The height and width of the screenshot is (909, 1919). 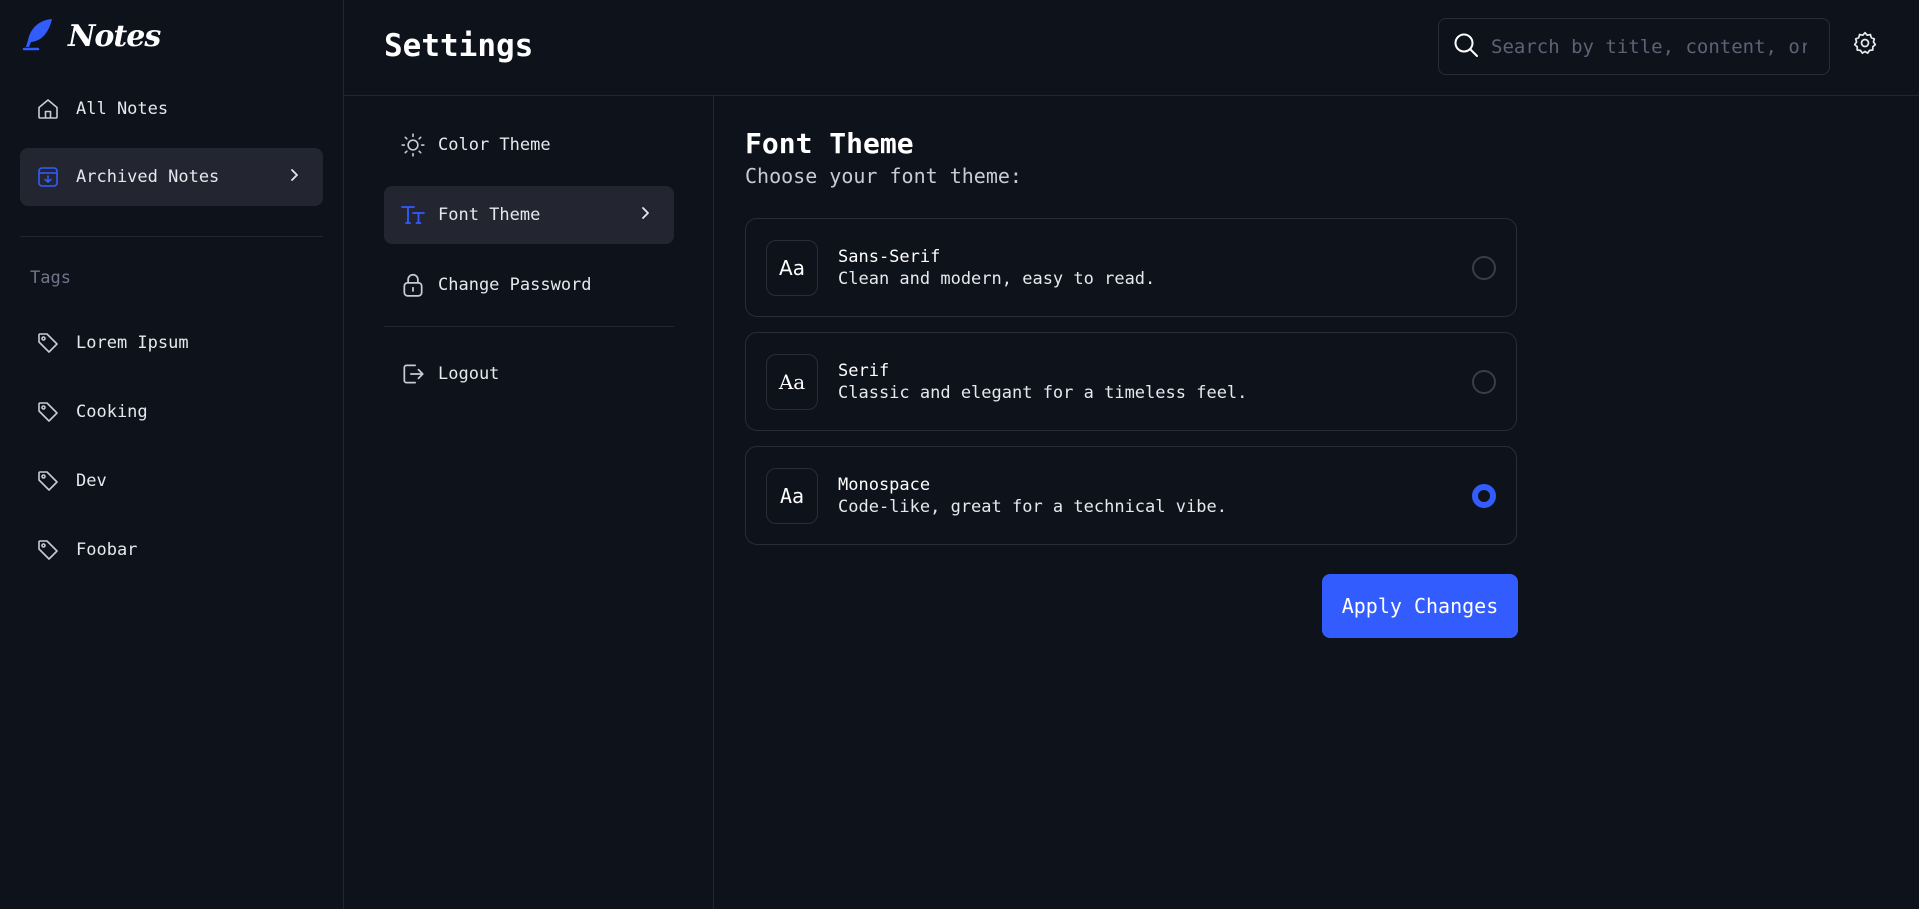 What do you see at coordinates (48, 109) in the screenshot?
I see `home-icon` at bounding box center [48, 109].